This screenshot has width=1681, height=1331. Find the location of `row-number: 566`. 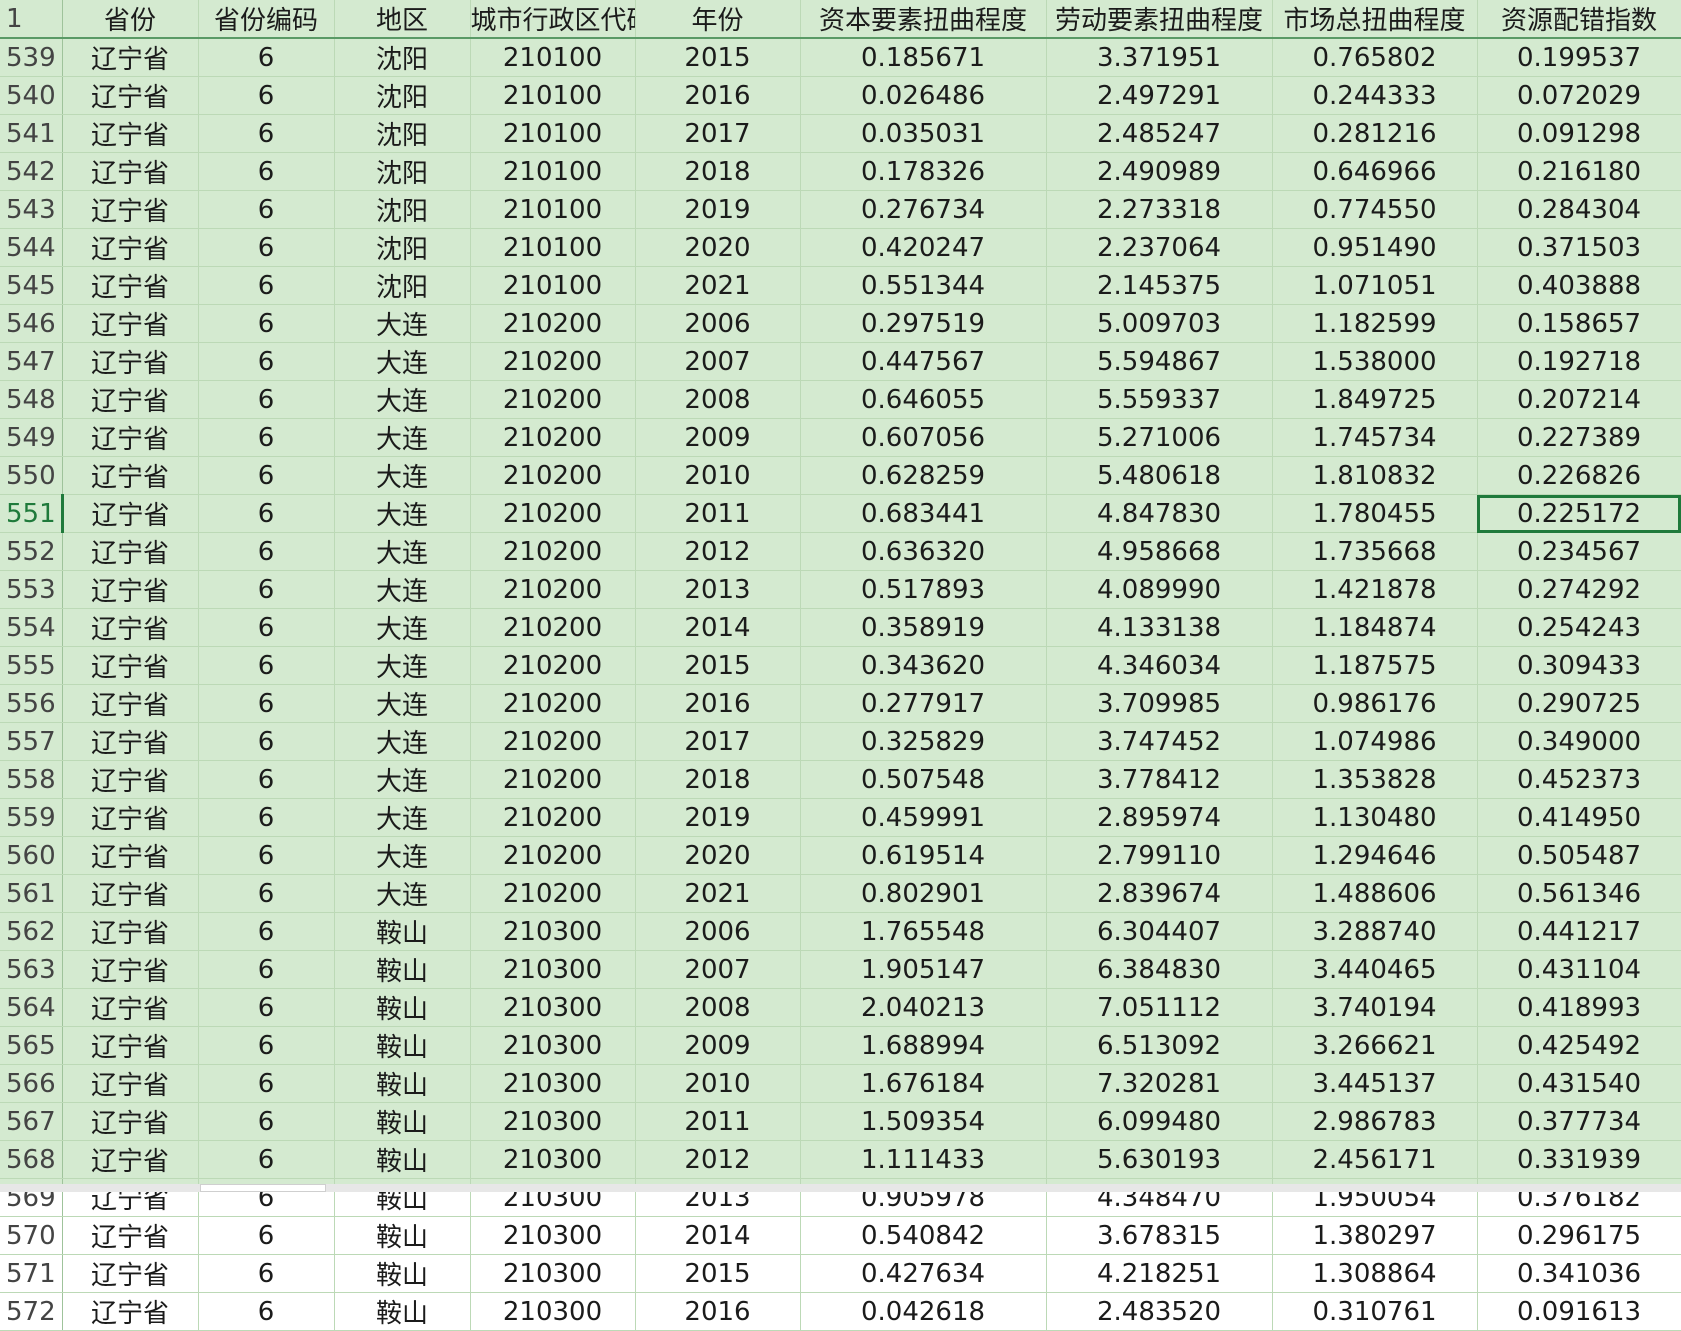

row-number: 566 is located at coordinates (31, 1083).